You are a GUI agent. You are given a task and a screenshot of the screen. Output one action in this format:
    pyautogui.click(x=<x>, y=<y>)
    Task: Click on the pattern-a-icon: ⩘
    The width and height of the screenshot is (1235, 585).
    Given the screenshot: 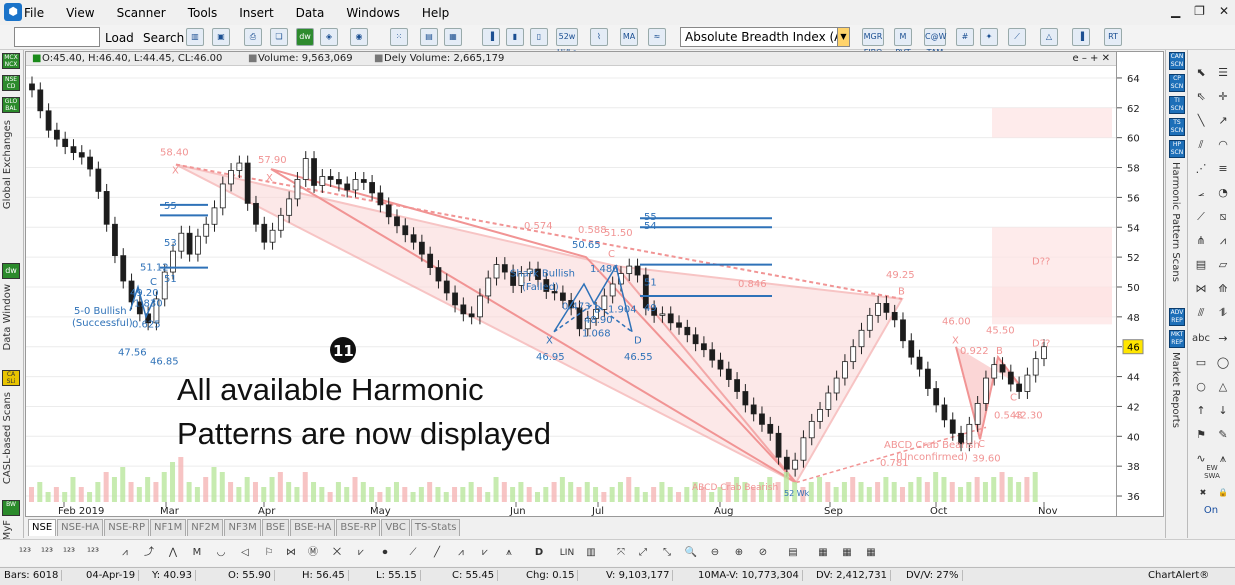 What is the action you would take?
    pyautogui.click(x=461, y=553)
    